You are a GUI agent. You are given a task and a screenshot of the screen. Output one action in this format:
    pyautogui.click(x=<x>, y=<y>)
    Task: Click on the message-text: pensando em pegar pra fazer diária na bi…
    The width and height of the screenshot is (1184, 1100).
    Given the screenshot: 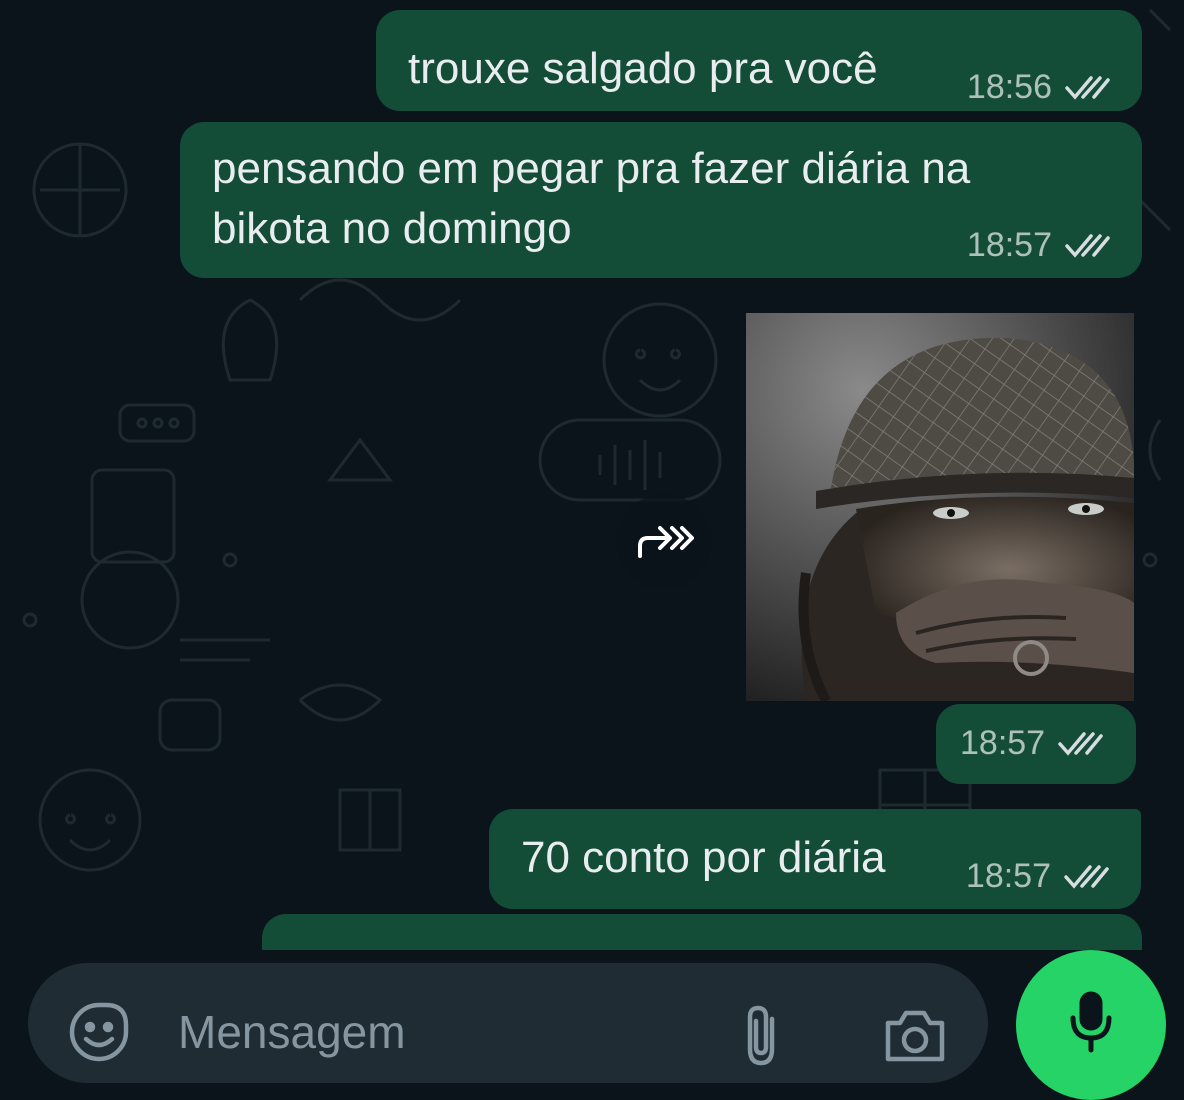 What is the action you would take?
    pyautogui.click(x=591, y=198)
    